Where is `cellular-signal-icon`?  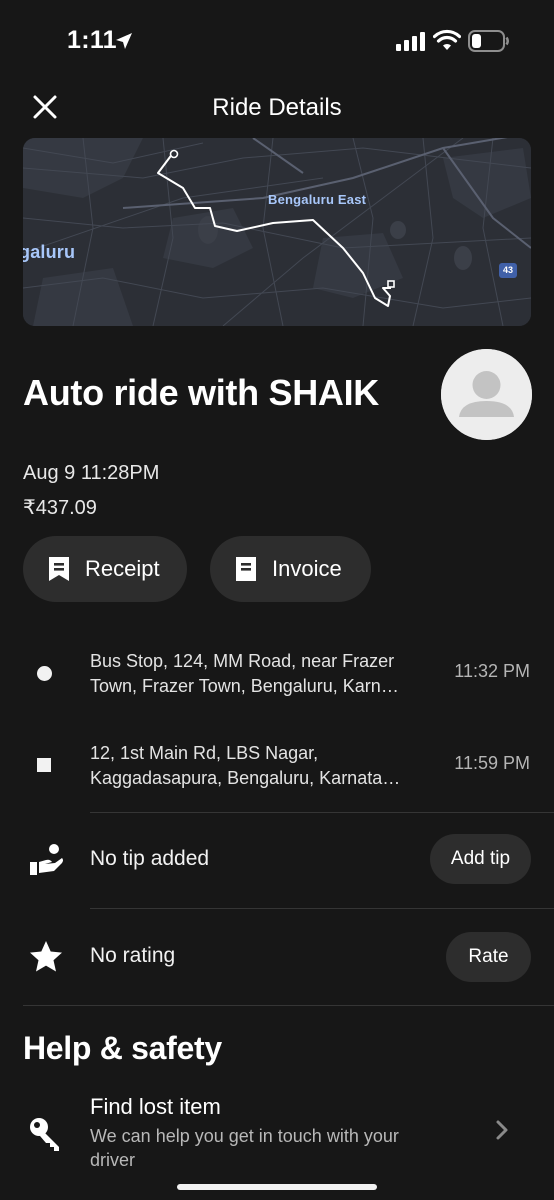 cellular-signal-icon is located at coordinates (410, 41).